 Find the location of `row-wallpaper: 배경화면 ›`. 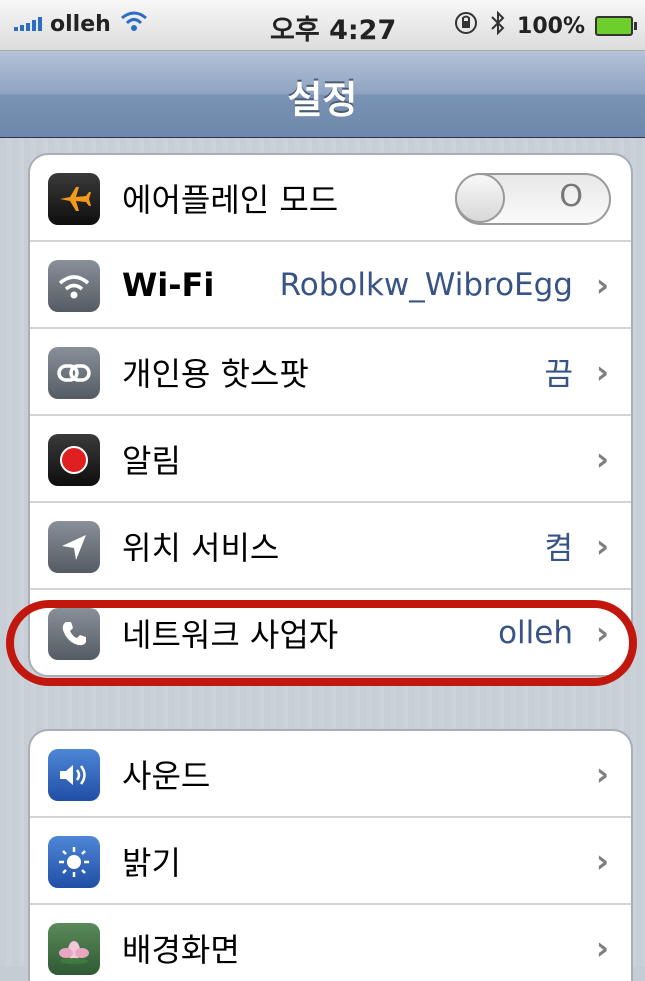

row-wallpaper: 배경화면 › is located at coordinates (330, 943).